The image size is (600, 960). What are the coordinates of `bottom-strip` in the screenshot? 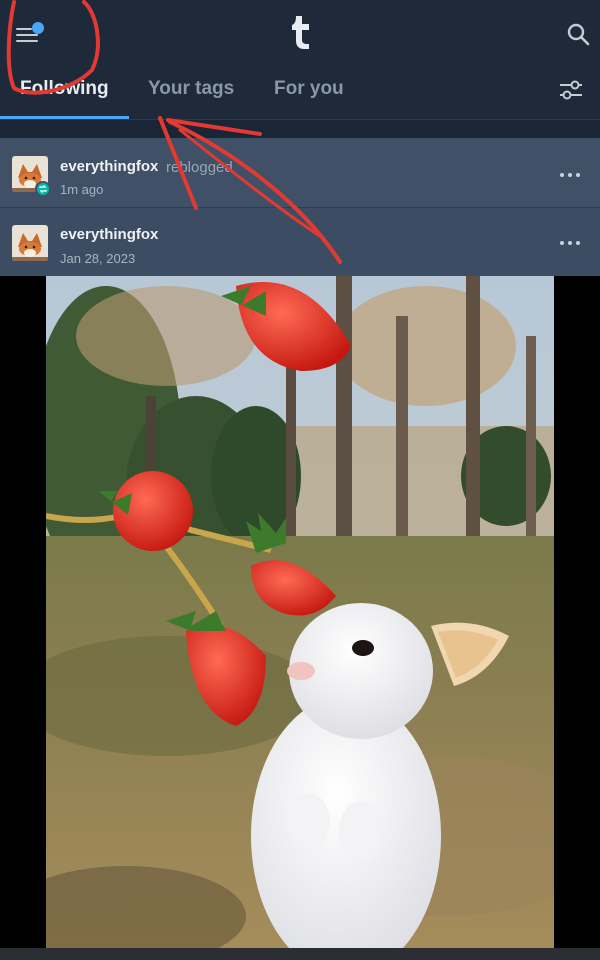 It's located at (300, 954).